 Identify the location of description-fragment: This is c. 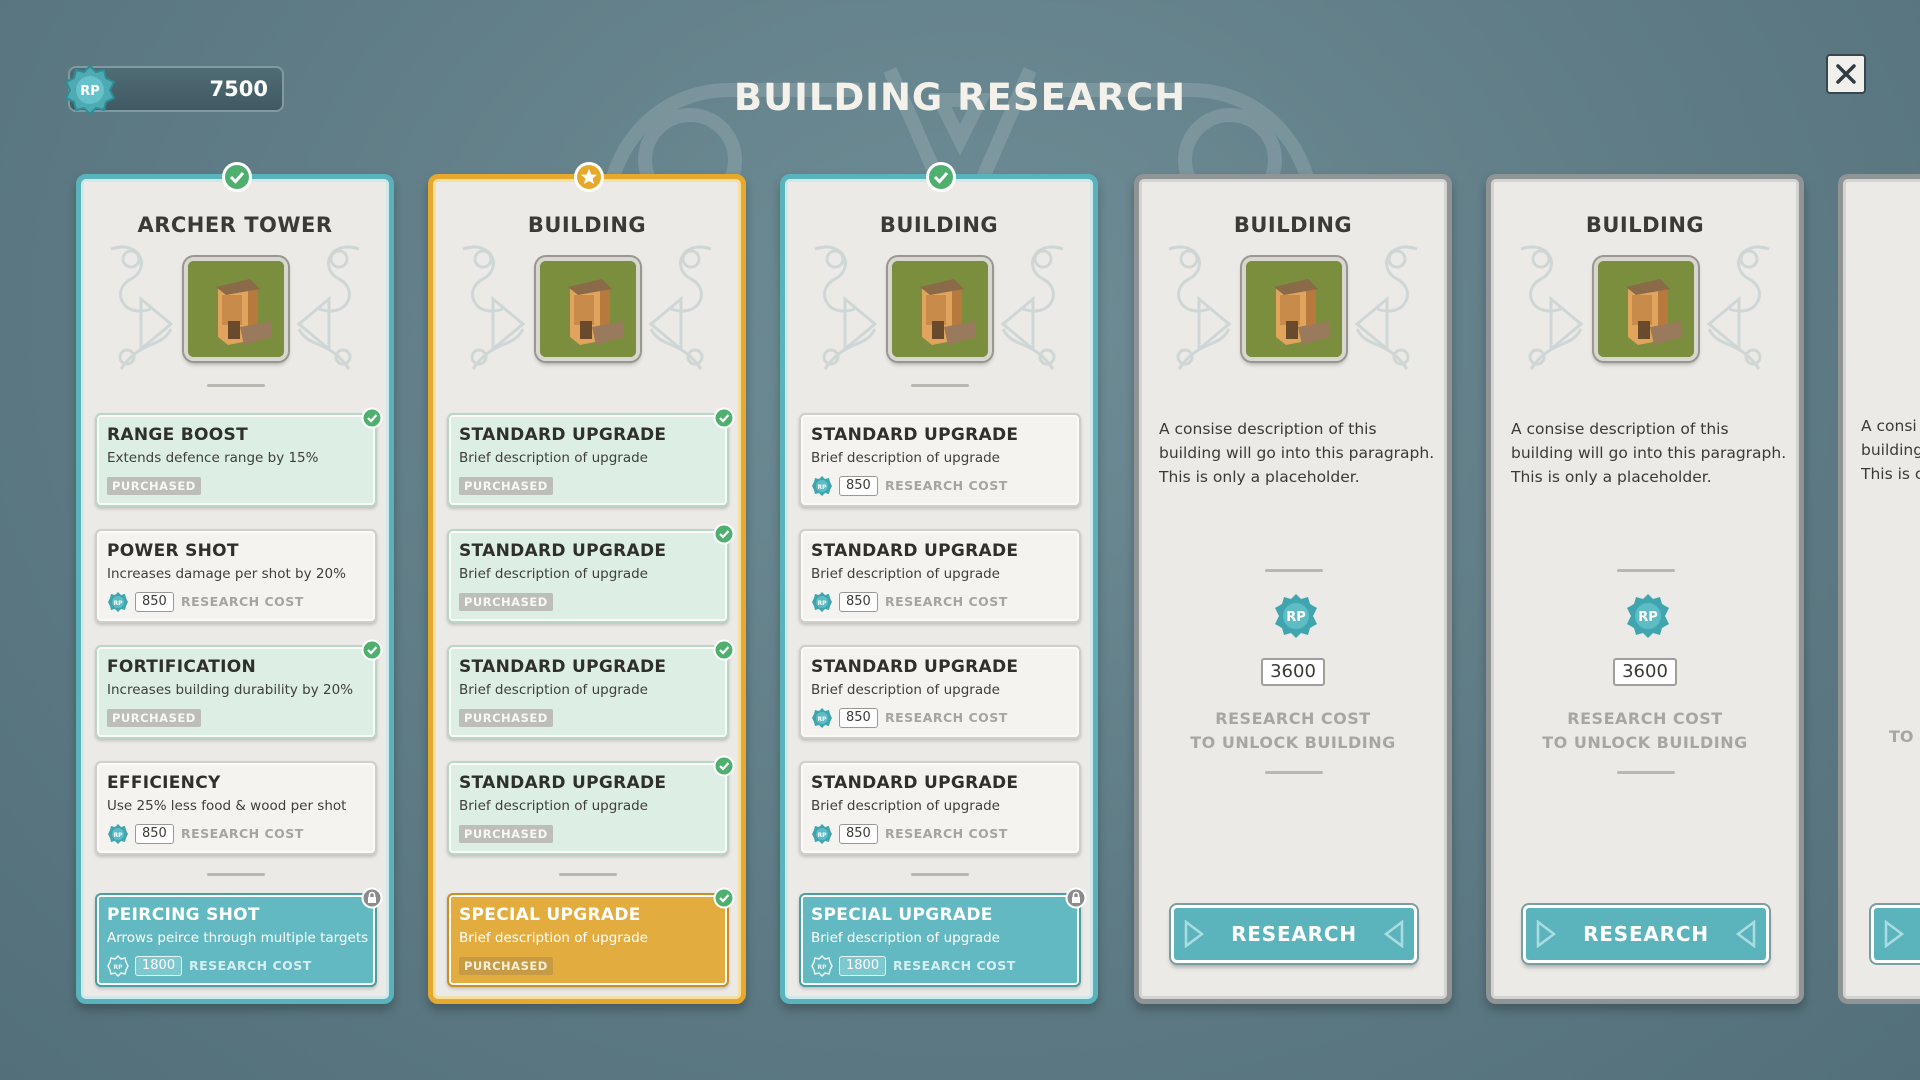
(1890, 474).